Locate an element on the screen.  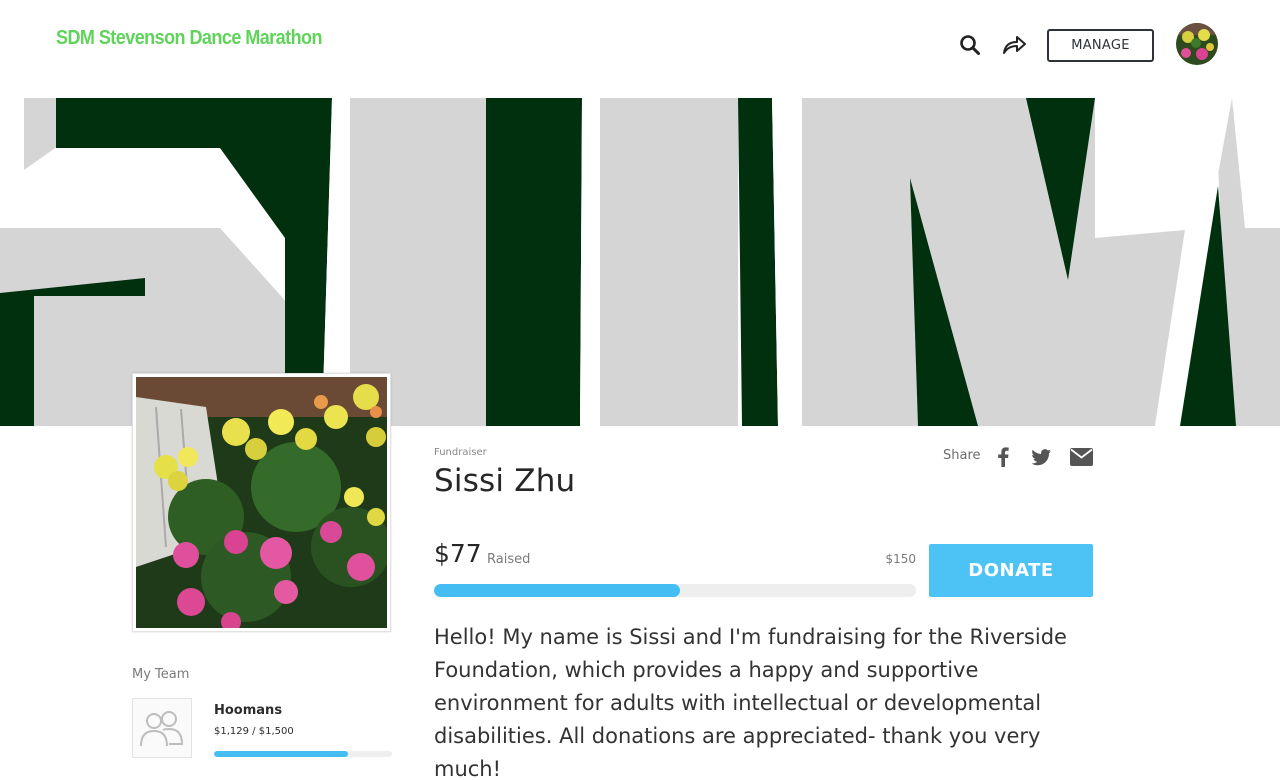
facebook-icon is located at coordinates (1003, 457).